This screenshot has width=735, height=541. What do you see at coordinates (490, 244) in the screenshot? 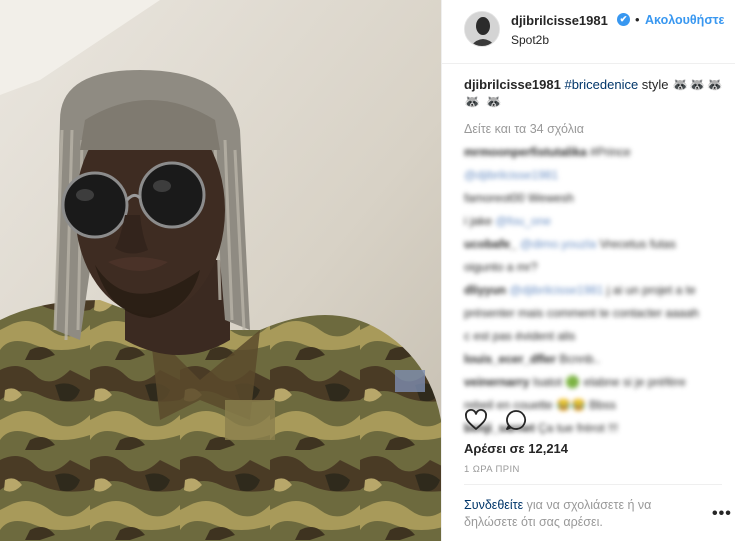
I see `comment-username: ucobafe_` at bounding box center [490, 244].